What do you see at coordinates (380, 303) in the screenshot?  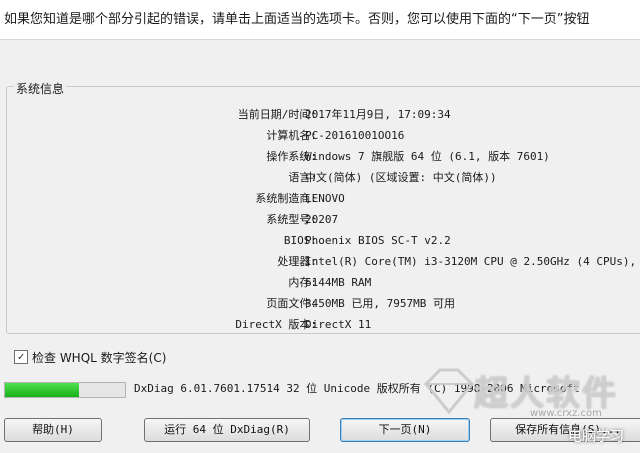 I see `info-value: 3450MB 已用, 7957MB 可用` at bounding box center [380, 303].